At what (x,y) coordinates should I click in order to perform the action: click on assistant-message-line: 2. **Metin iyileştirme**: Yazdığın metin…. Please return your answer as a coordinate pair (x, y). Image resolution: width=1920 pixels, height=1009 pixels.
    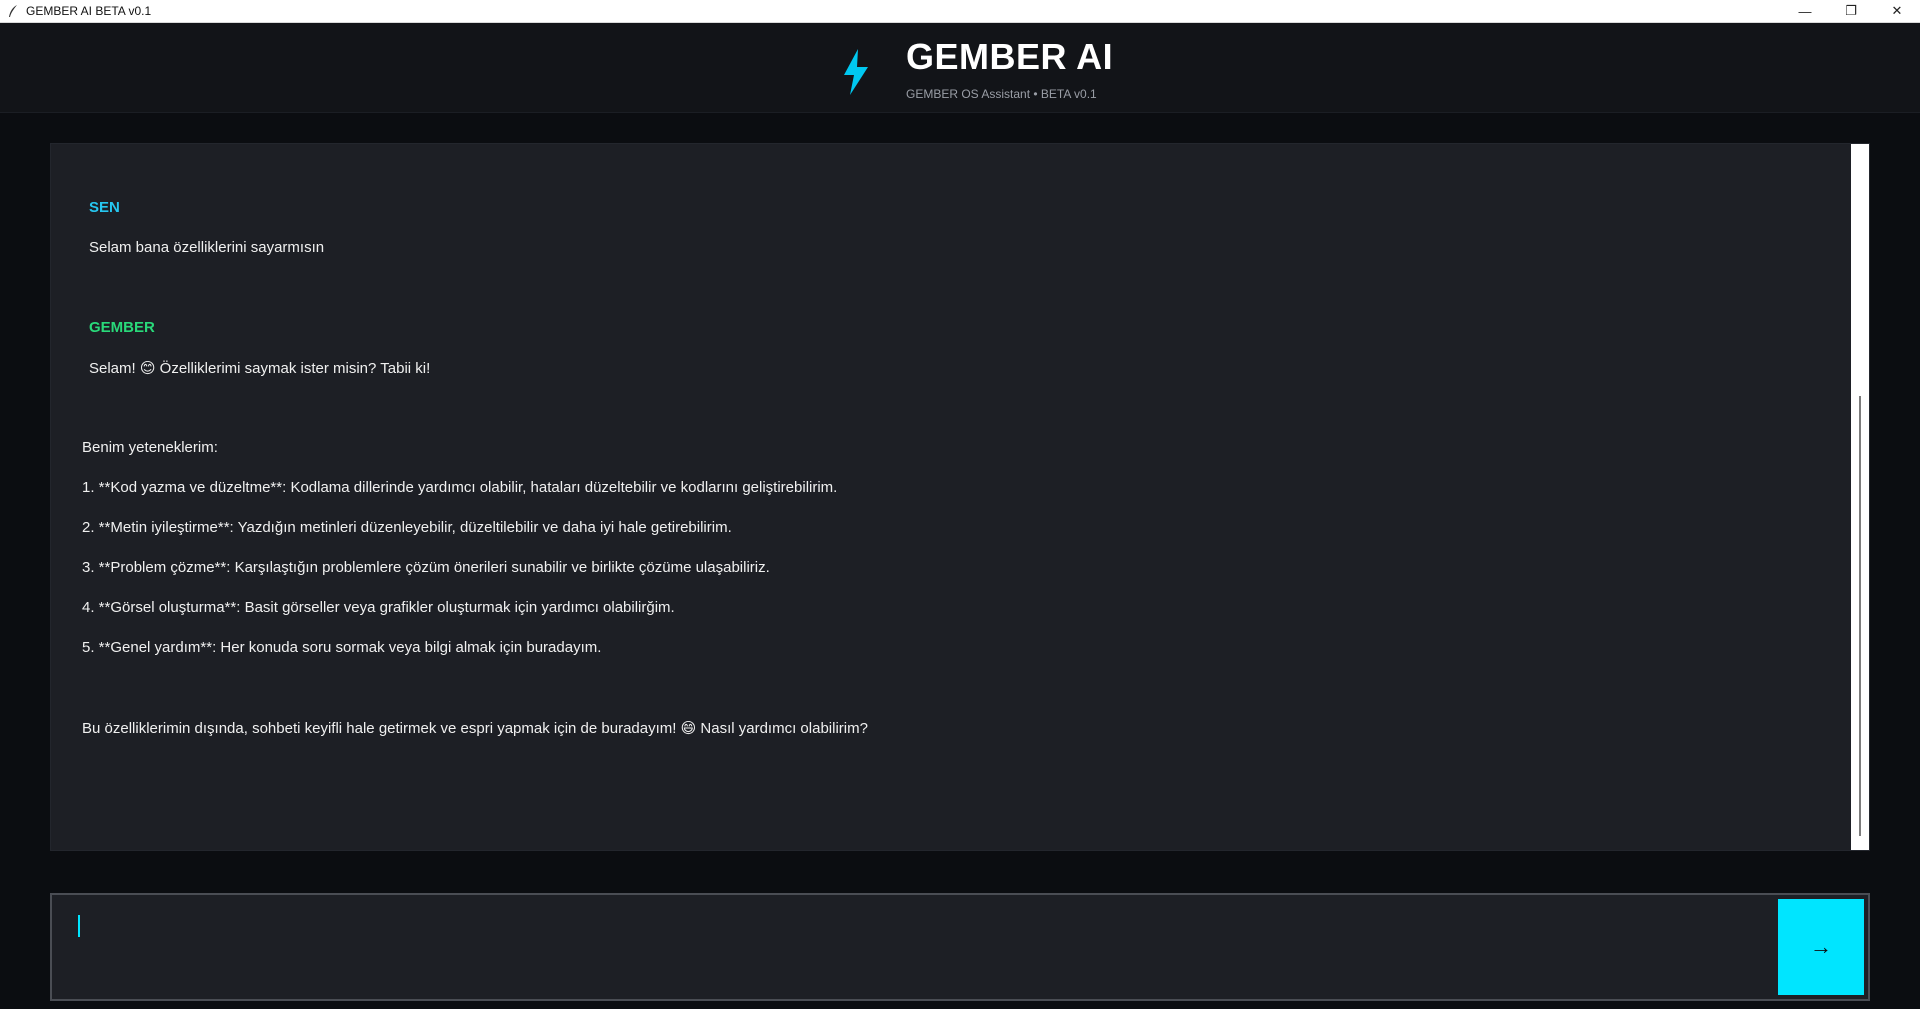
    Looking at the image, I should click on (407, 527).